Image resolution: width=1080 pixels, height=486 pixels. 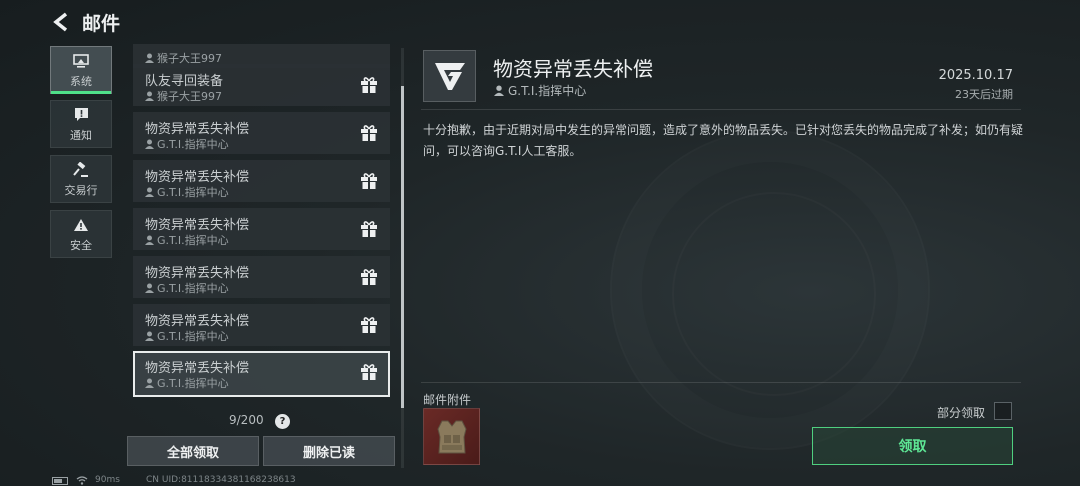 What do you see at coordinates (540, 90) in the screenshot?
I see `mail-detail-sender: G.T.I.指挥中心` at bounding box center [540, 90].